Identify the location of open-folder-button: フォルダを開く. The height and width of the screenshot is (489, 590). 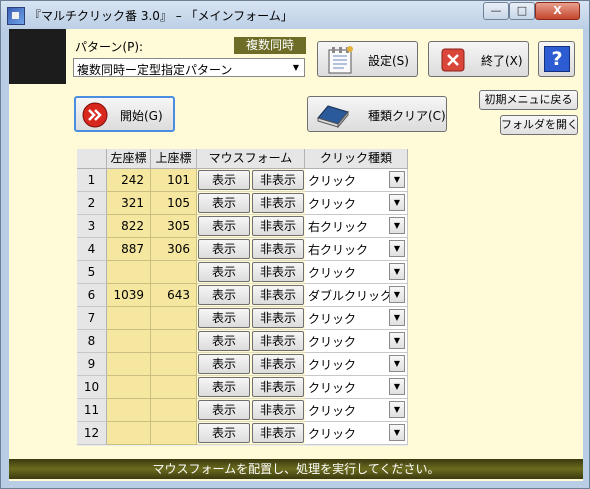
(539, 125).